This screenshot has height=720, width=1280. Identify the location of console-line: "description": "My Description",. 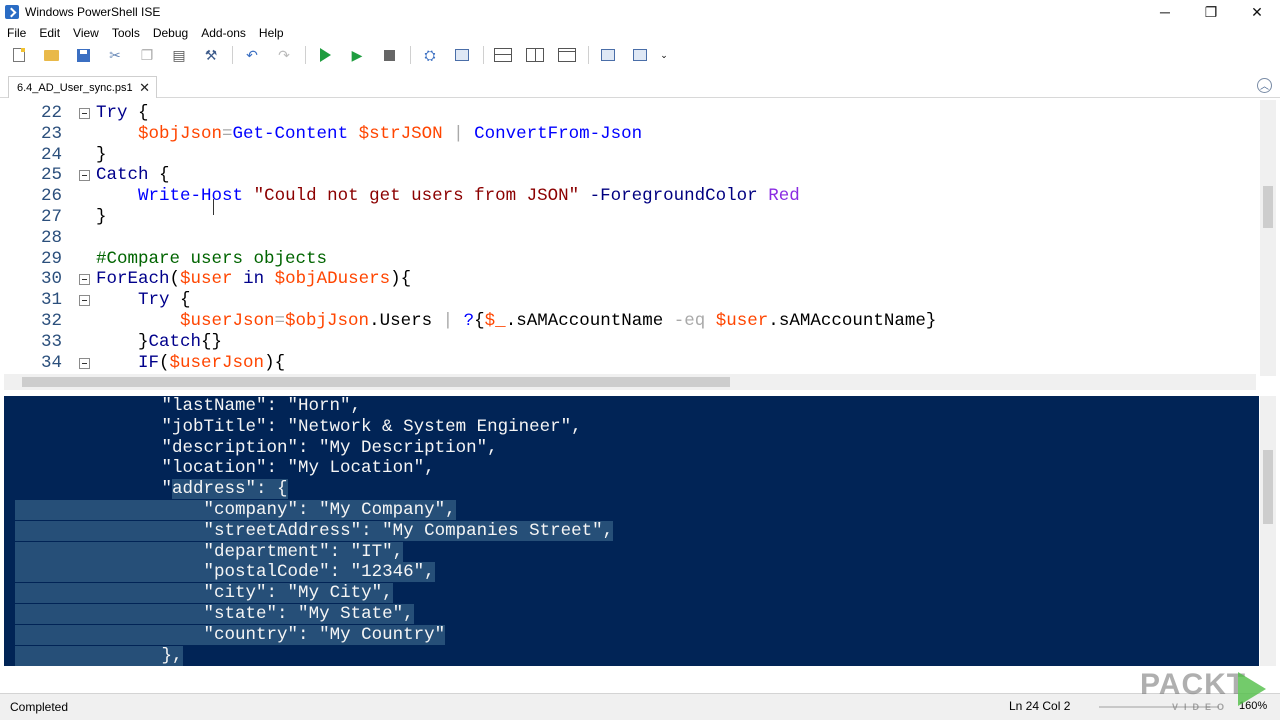
(251, 447).